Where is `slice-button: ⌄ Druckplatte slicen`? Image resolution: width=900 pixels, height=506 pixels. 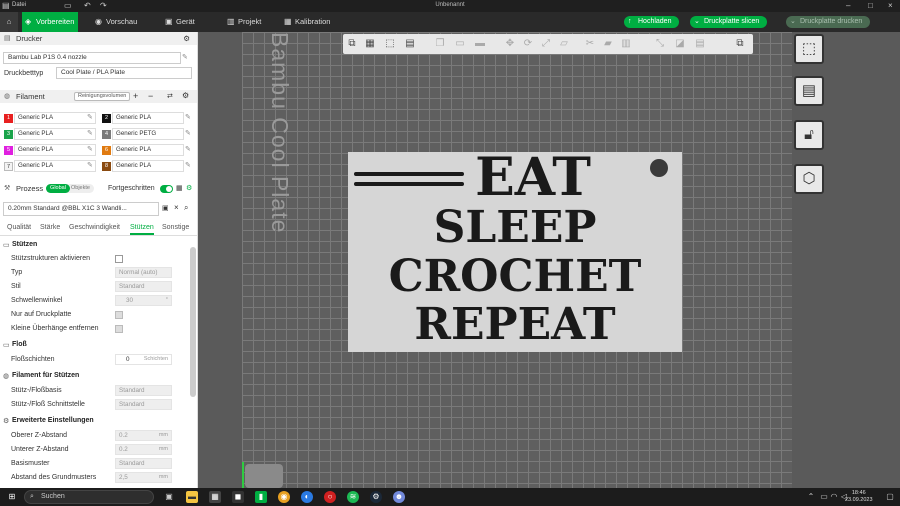
slice-button: ⌄ Druckplatte slicen is located at coordinates (729, 22).